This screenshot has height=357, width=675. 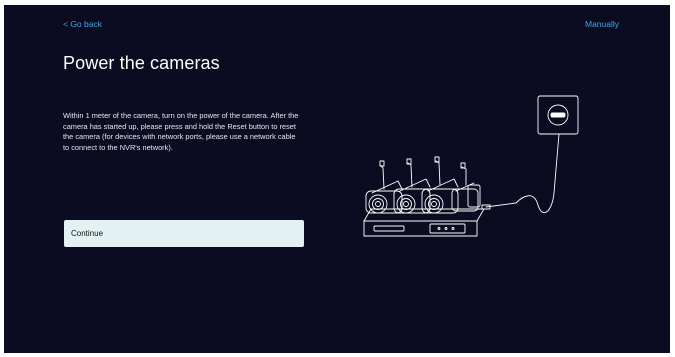 What do you see at coordinates (522, 173) in the screenshot?
I see `power-cable` at bounding box center [522, 173].